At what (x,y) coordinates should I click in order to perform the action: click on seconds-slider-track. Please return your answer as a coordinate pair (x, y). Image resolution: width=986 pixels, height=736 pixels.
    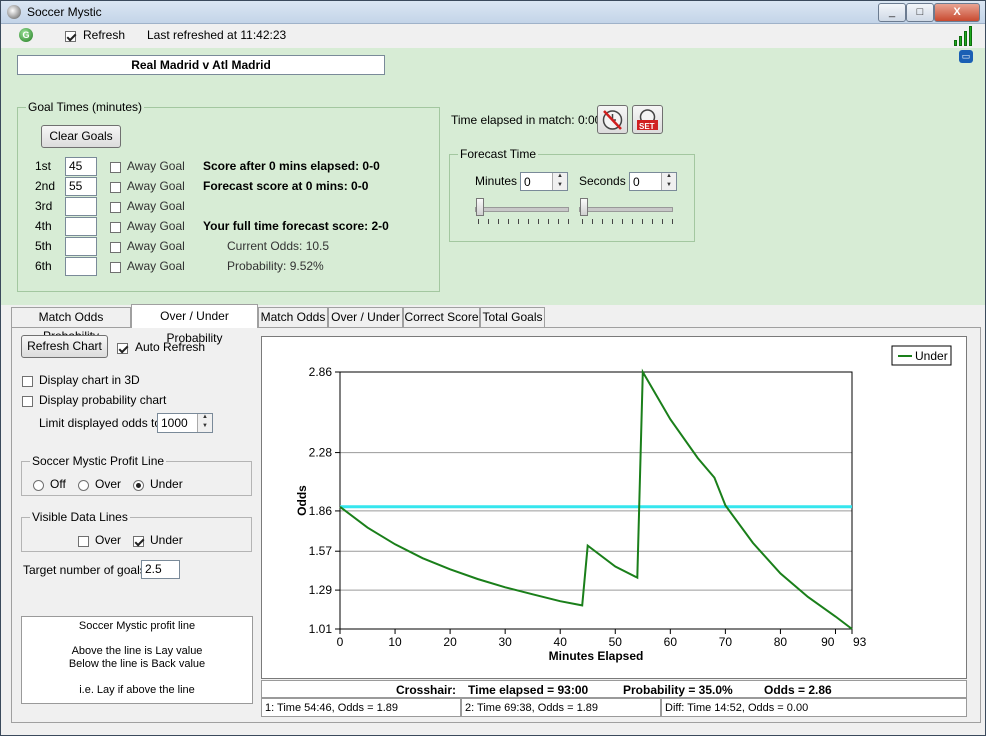
    Looking at the image, I should click on (626, 209).